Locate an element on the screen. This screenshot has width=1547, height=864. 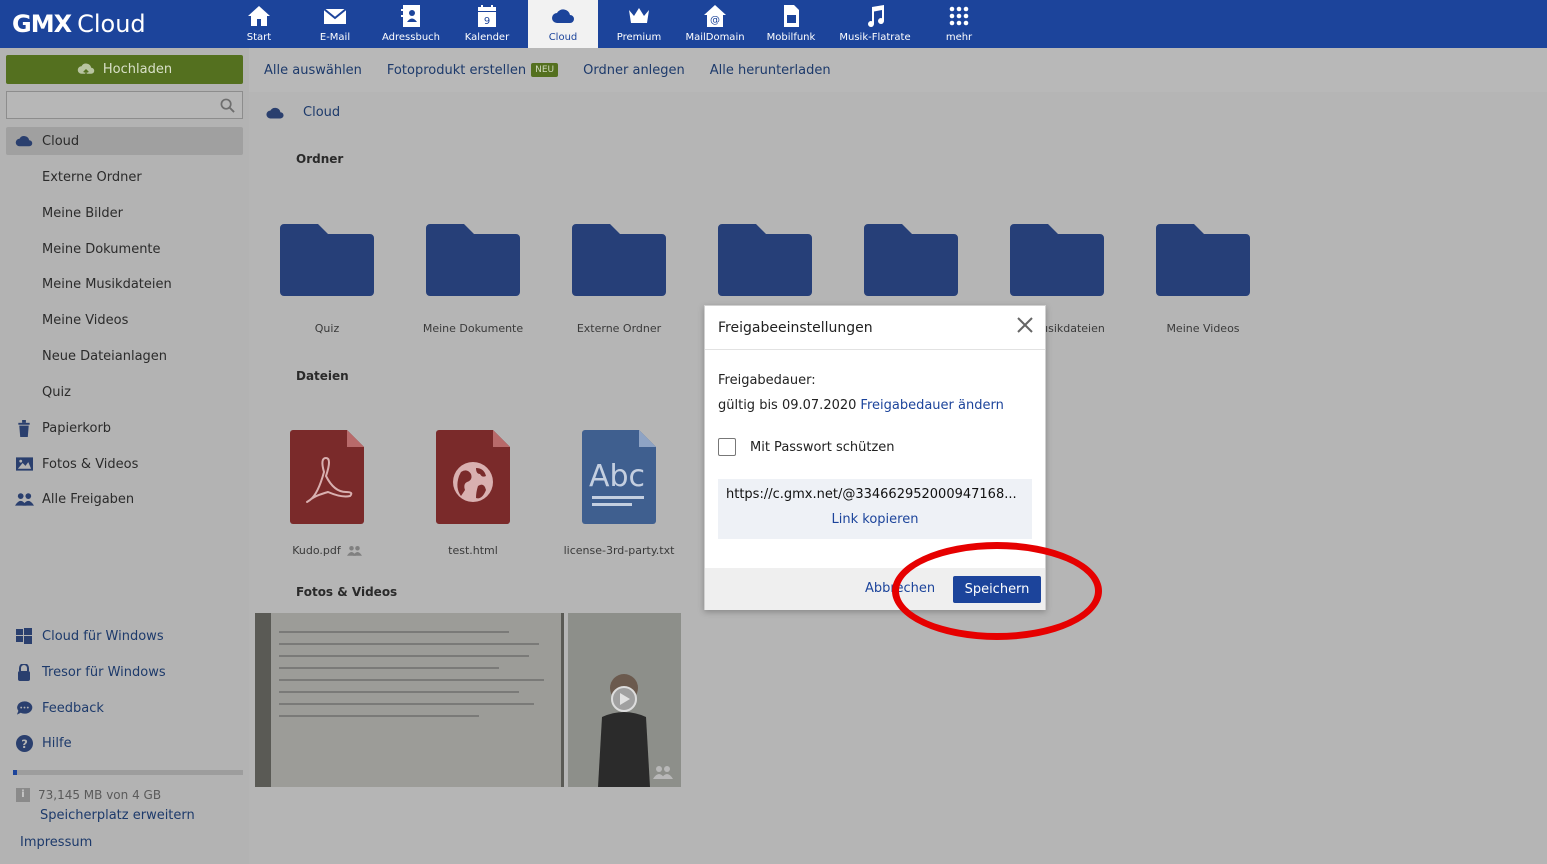
nav-addressbook: Adressbuch is located at coordinates (411, 24).